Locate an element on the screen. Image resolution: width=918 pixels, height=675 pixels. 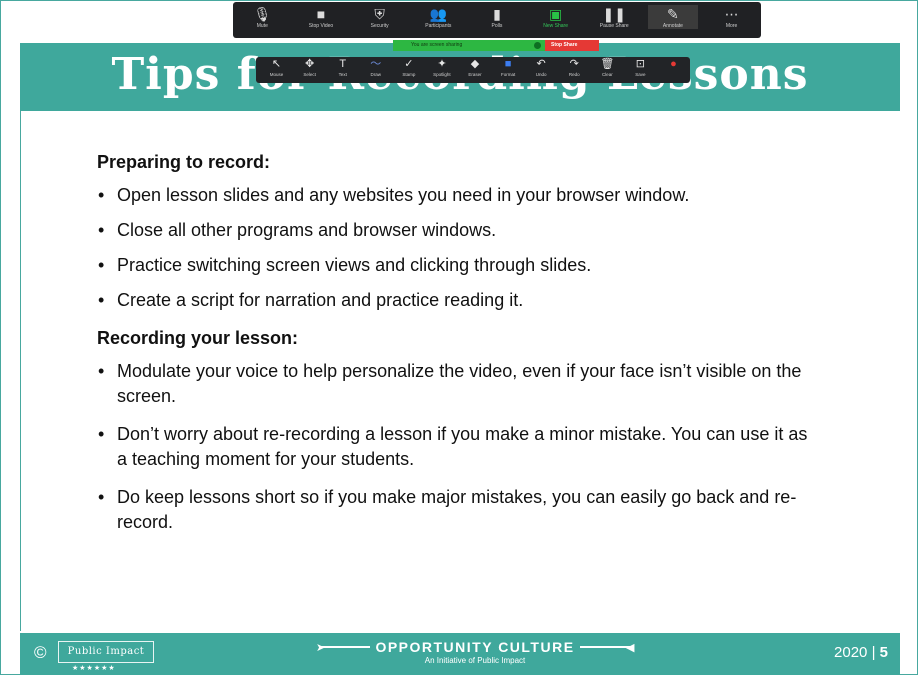
mute-button: 🎙 Mute is located at coordinates (262, 17).